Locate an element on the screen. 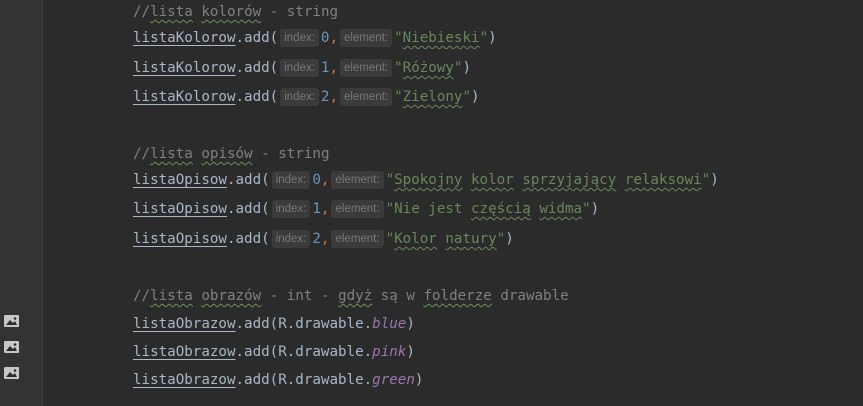  comment-text: - int - is located at coordinates (300, 296).